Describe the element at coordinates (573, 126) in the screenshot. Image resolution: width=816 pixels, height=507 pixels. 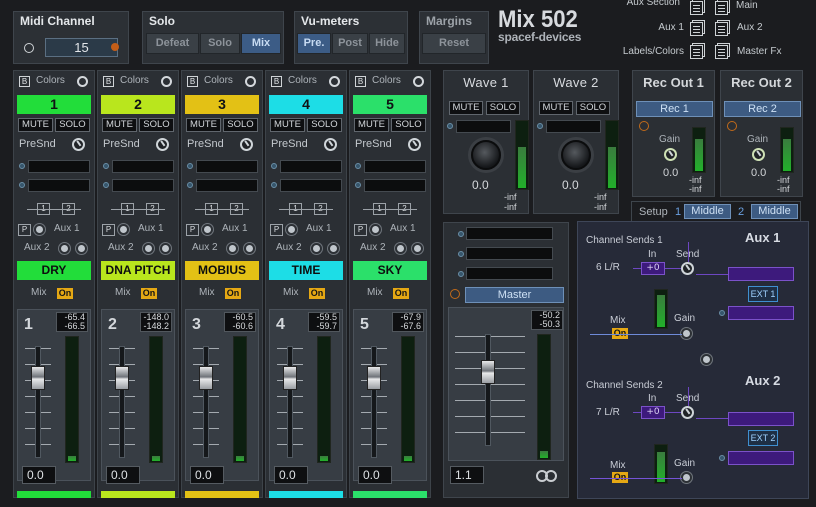
I see `wave-insert-slot` at that location.